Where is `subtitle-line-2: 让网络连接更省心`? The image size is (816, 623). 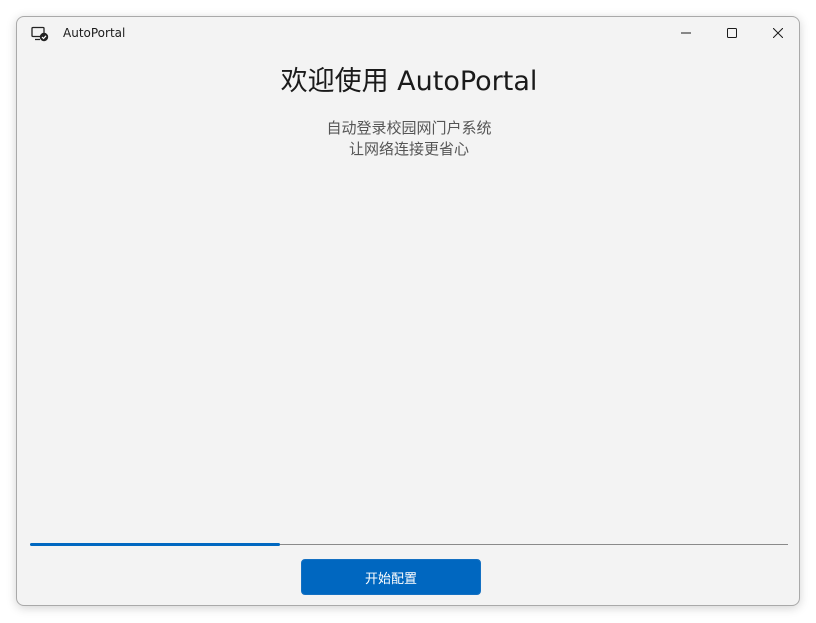
subtitle-line-2: 让网络连接更省心 is located at coordinates (408, 149).